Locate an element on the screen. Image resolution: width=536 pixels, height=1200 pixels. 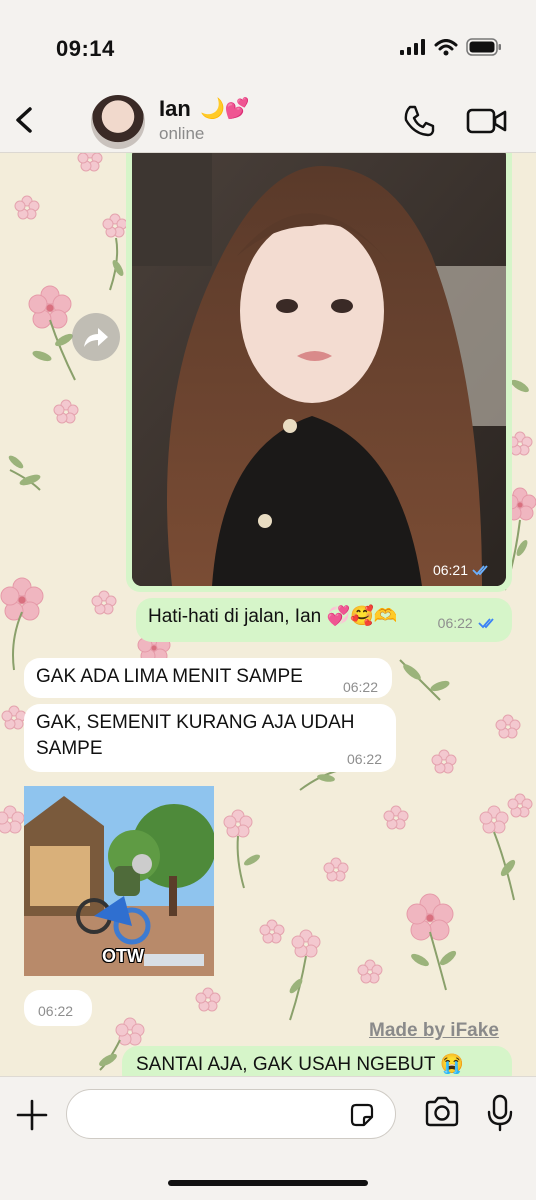
camera-button is located at coordinates (442, 1112).